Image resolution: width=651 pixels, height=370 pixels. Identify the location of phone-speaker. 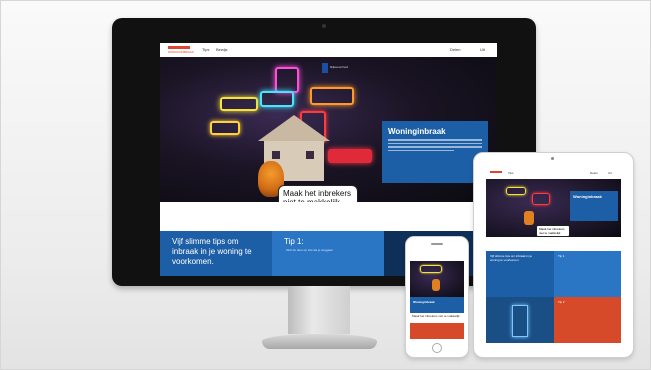
(437, 244).